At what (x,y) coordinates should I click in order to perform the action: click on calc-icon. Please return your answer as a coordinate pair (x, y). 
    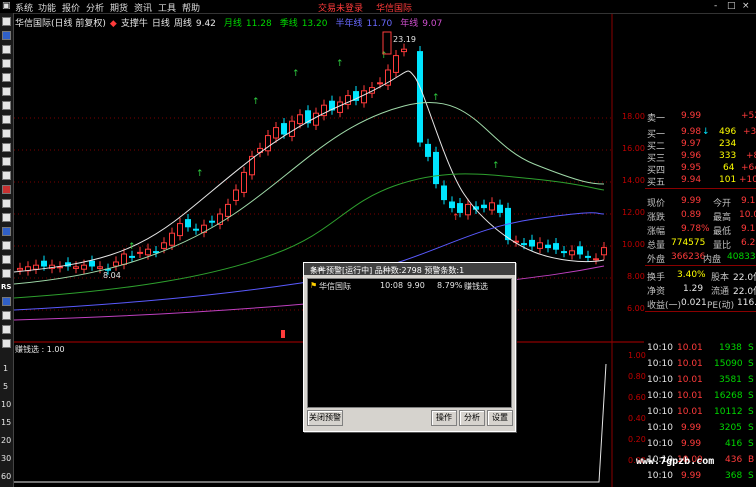
    Looking at the image, I should click on (6, 175).